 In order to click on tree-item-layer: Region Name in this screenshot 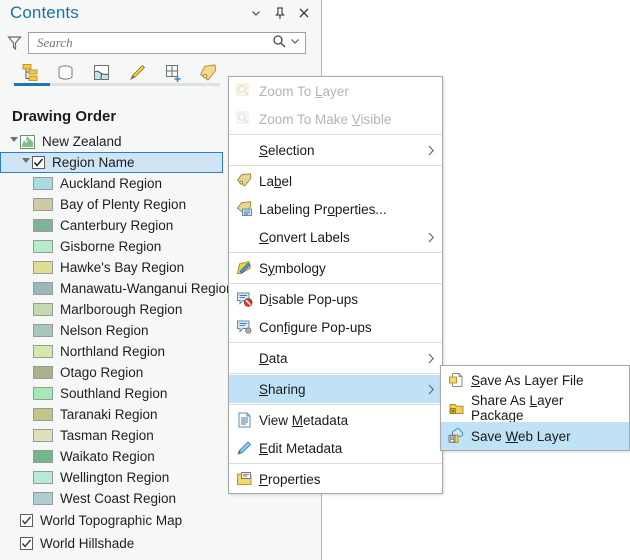, I will do `click(111, 162)`.